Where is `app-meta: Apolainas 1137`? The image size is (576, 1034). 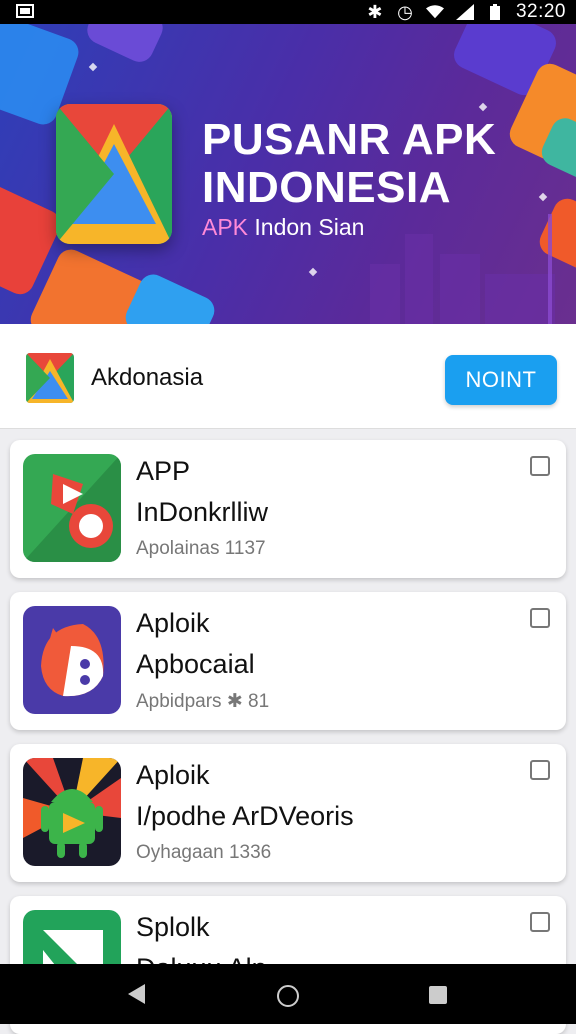 app-meta: Apolainas 1137 is located at coordinates (201, 548).